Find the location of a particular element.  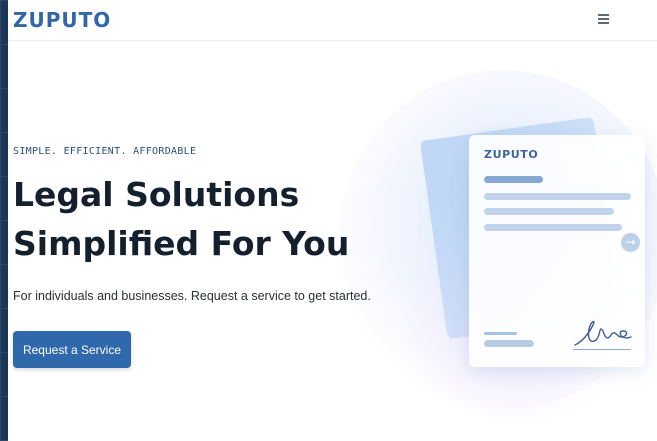

hamburger-menu-icon is located at coordinates (603, 19).